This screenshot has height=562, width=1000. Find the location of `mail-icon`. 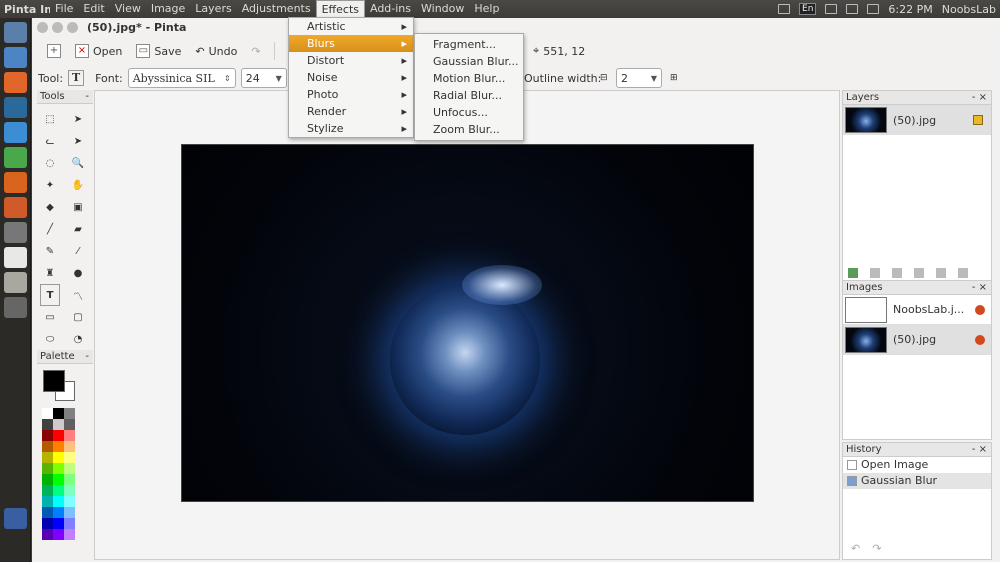

mail-icon is located at coordinates (784, 9).